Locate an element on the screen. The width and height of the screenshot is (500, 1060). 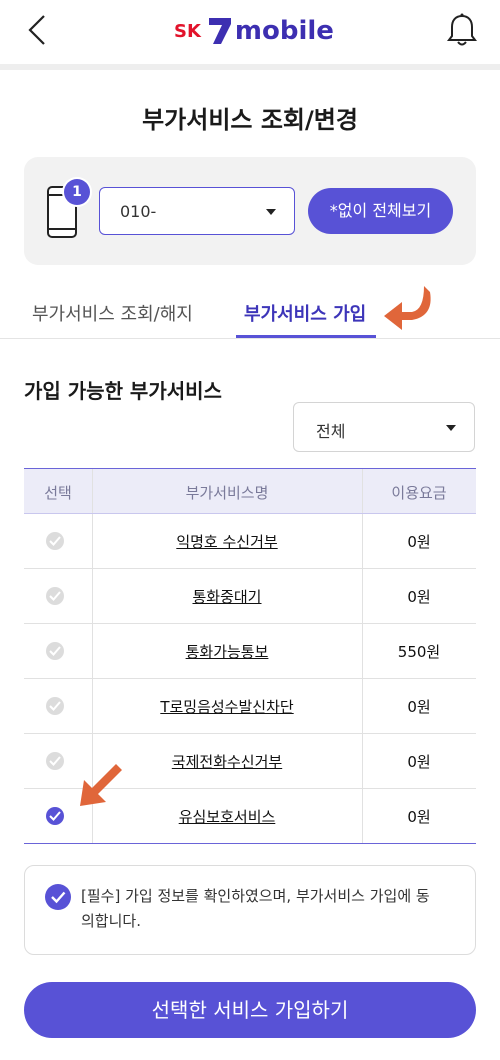
service-name-link: 통화가능통보 is located at coordinates (227, 652).